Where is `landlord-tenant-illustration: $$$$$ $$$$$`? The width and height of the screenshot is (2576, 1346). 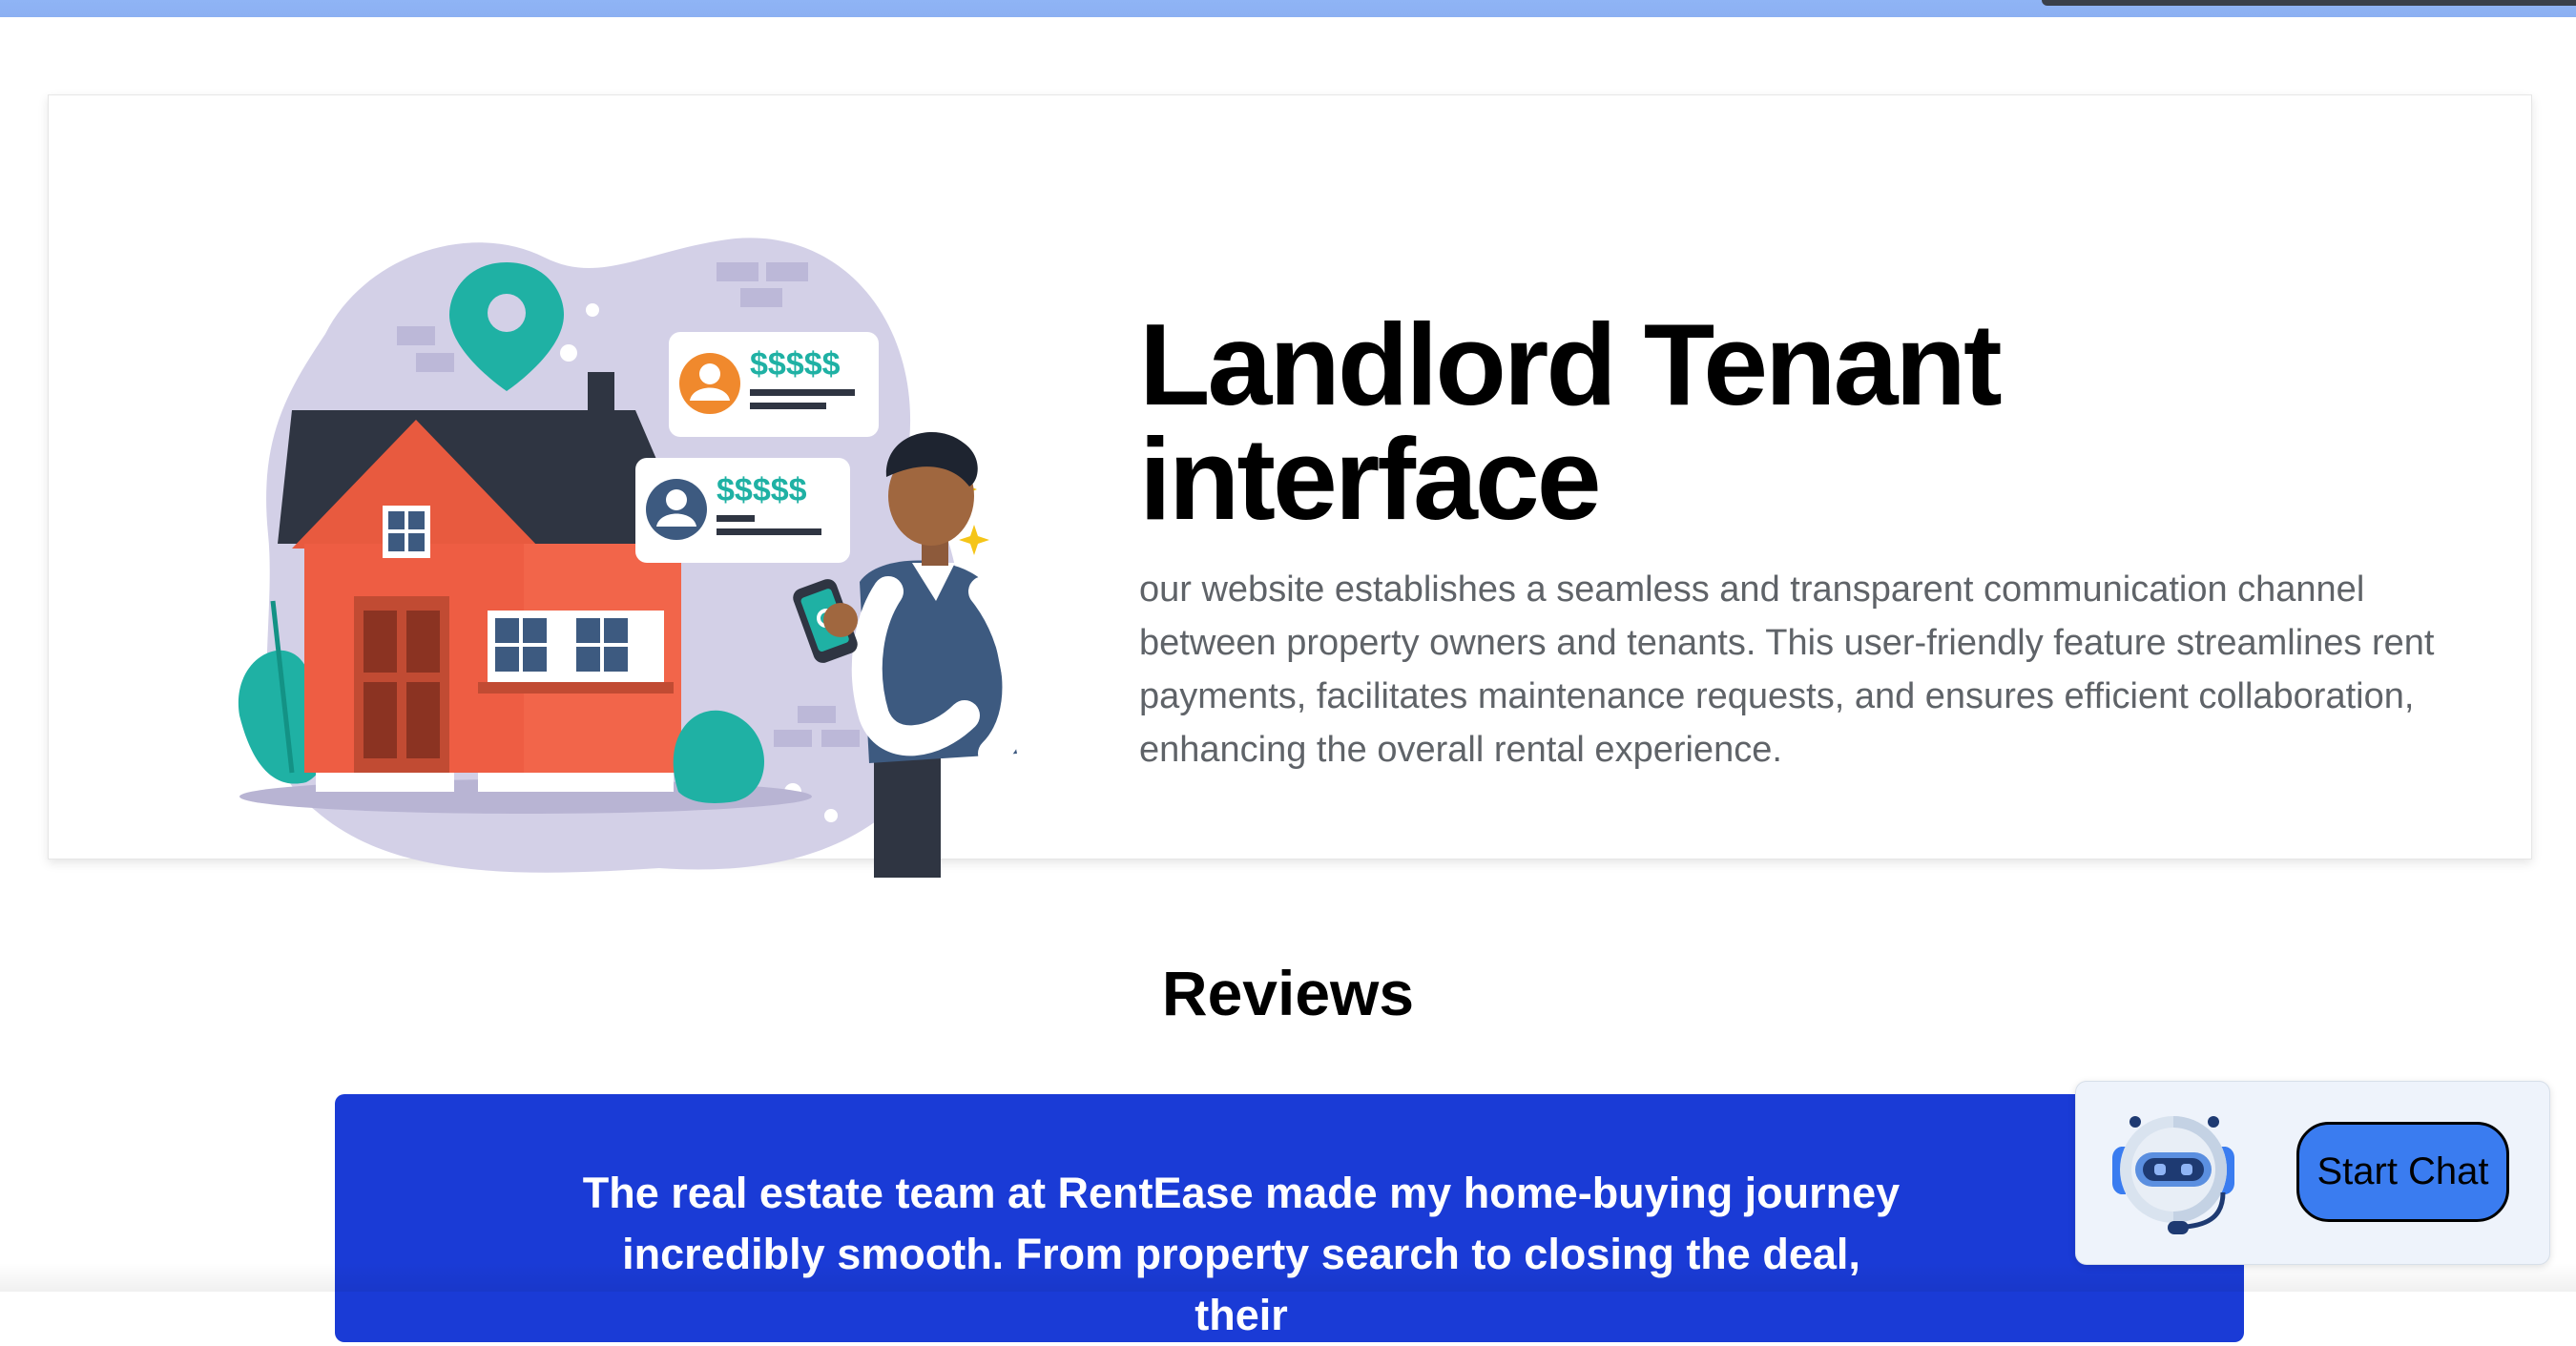
landlord-tenant-illustration: $$$$$ $$$$$ is located at coordinates (635, 558).